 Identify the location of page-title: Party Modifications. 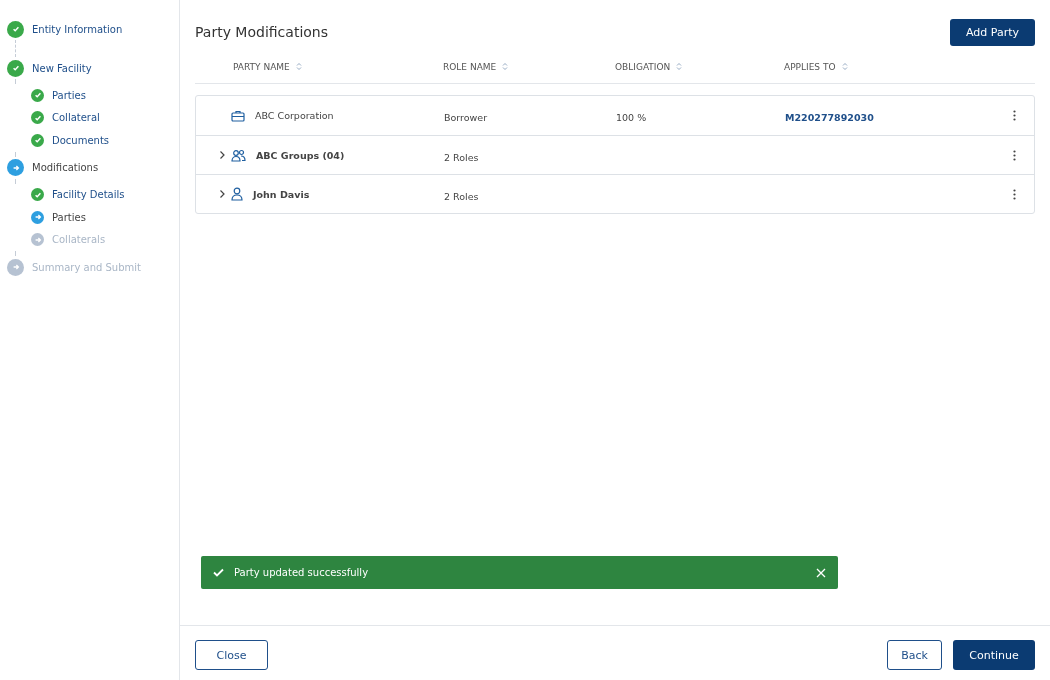
(261, 32).